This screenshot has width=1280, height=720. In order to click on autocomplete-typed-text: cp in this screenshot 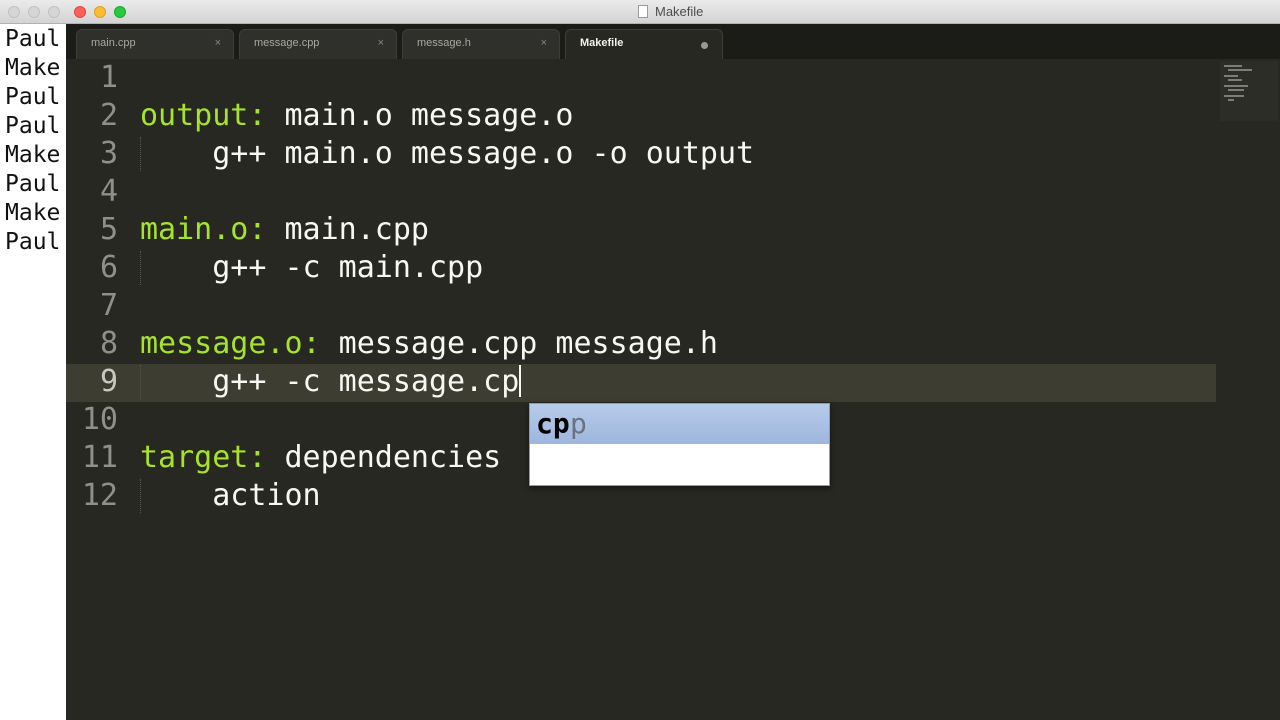, I will do `click(553, 423)`.